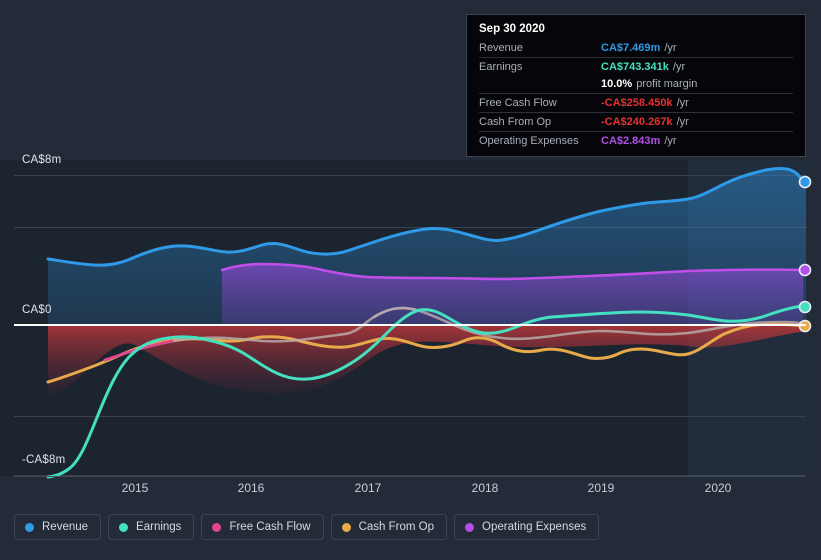 The image size is (821, 560). What do you see at coordinates (65, 527) in the screenshot?
I see `legend-label-revenue: Revenue` at bounding box center [65, 527].